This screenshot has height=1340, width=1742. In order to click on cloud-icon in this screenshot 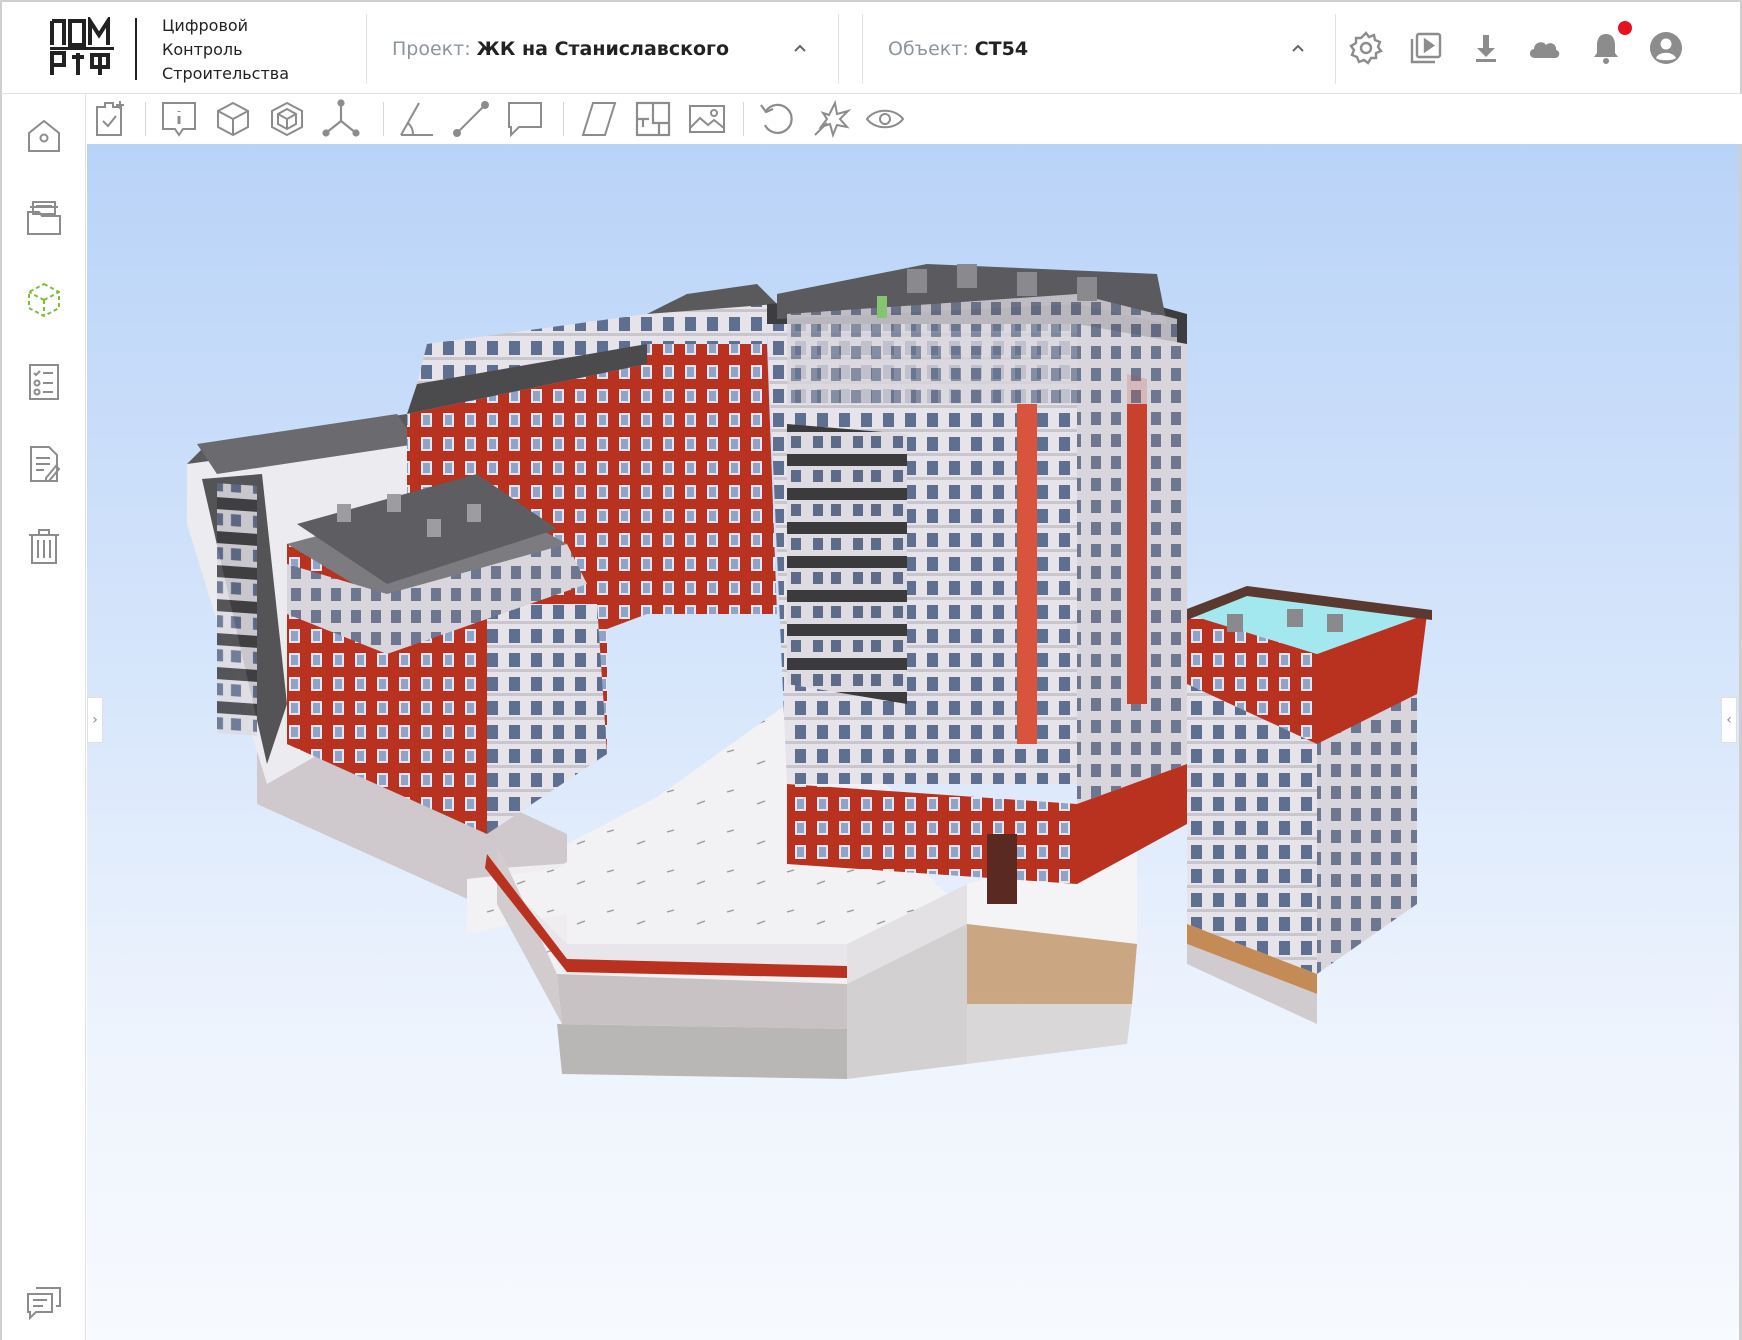, I will do `click(1544, 48)`.